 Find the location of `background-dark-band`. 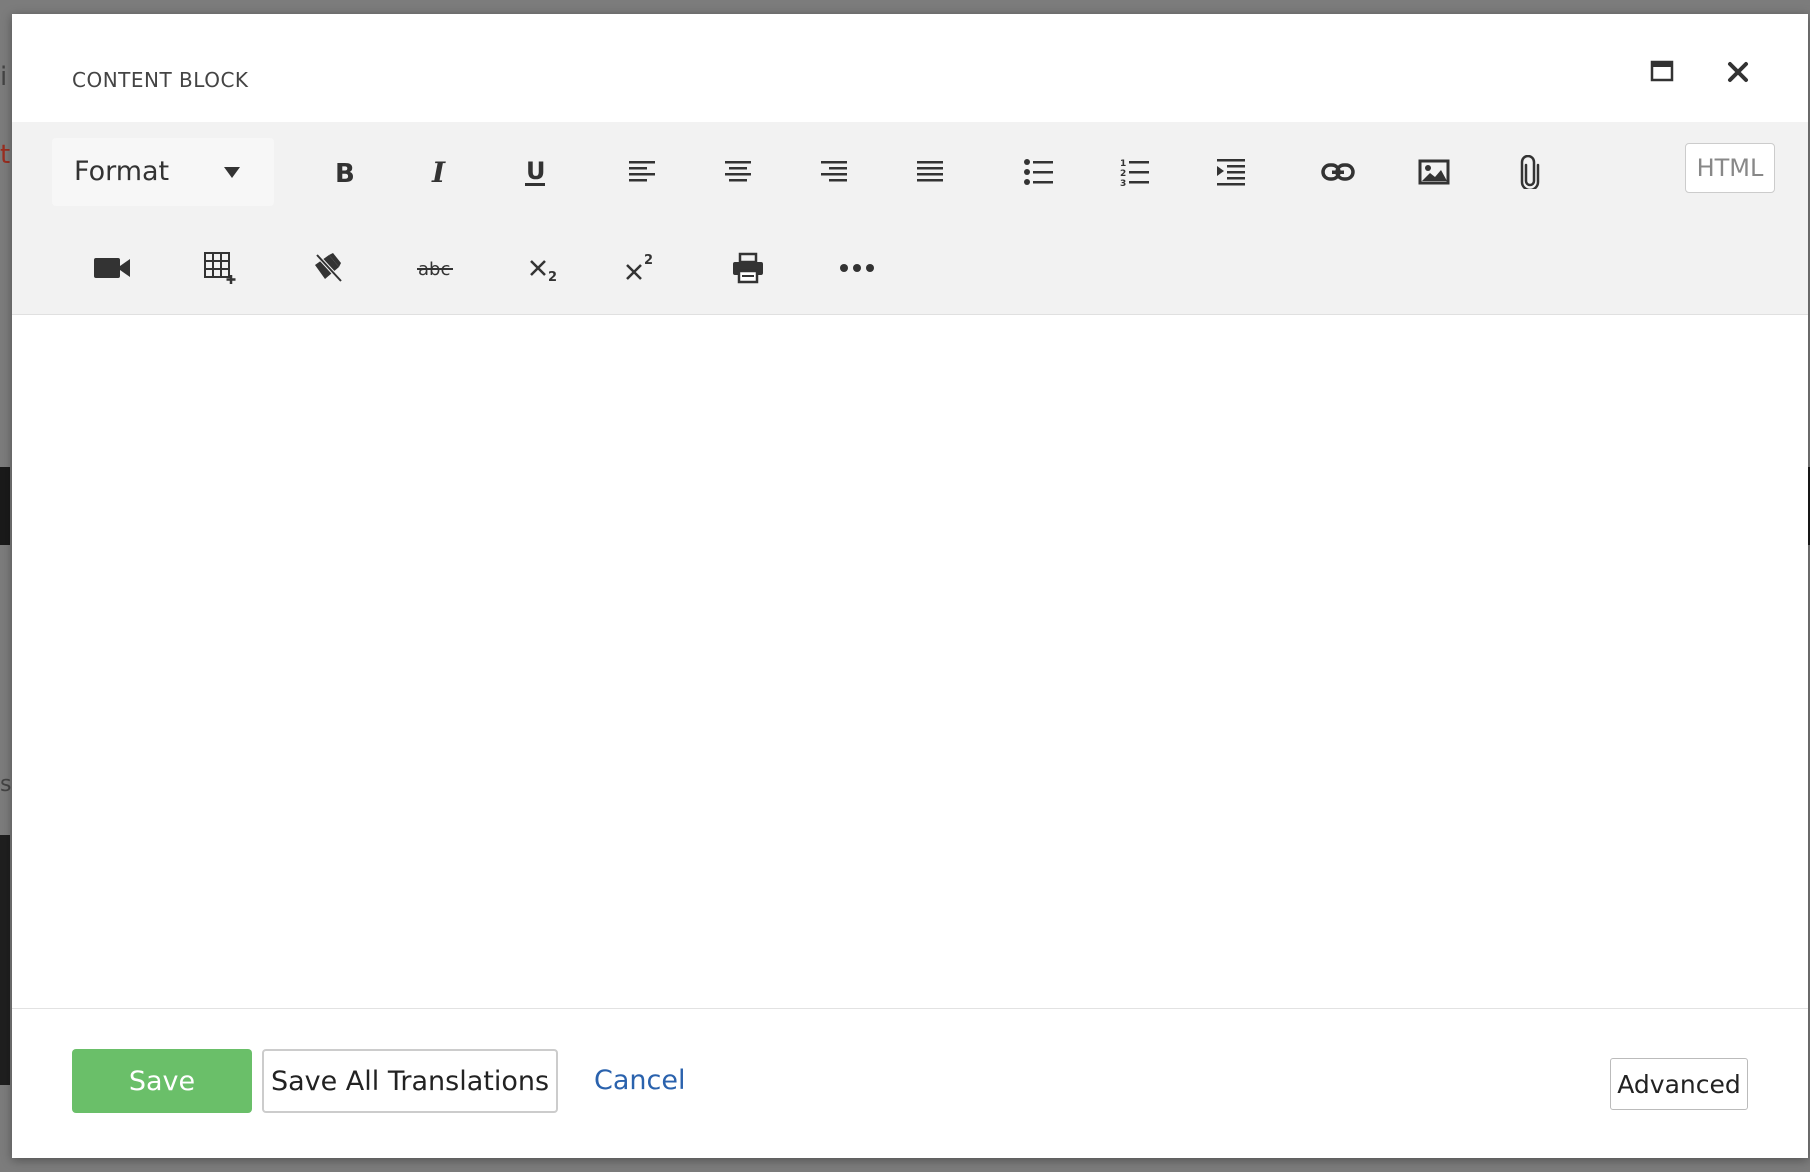

background-dark-band is located at coordinates (5, 506).